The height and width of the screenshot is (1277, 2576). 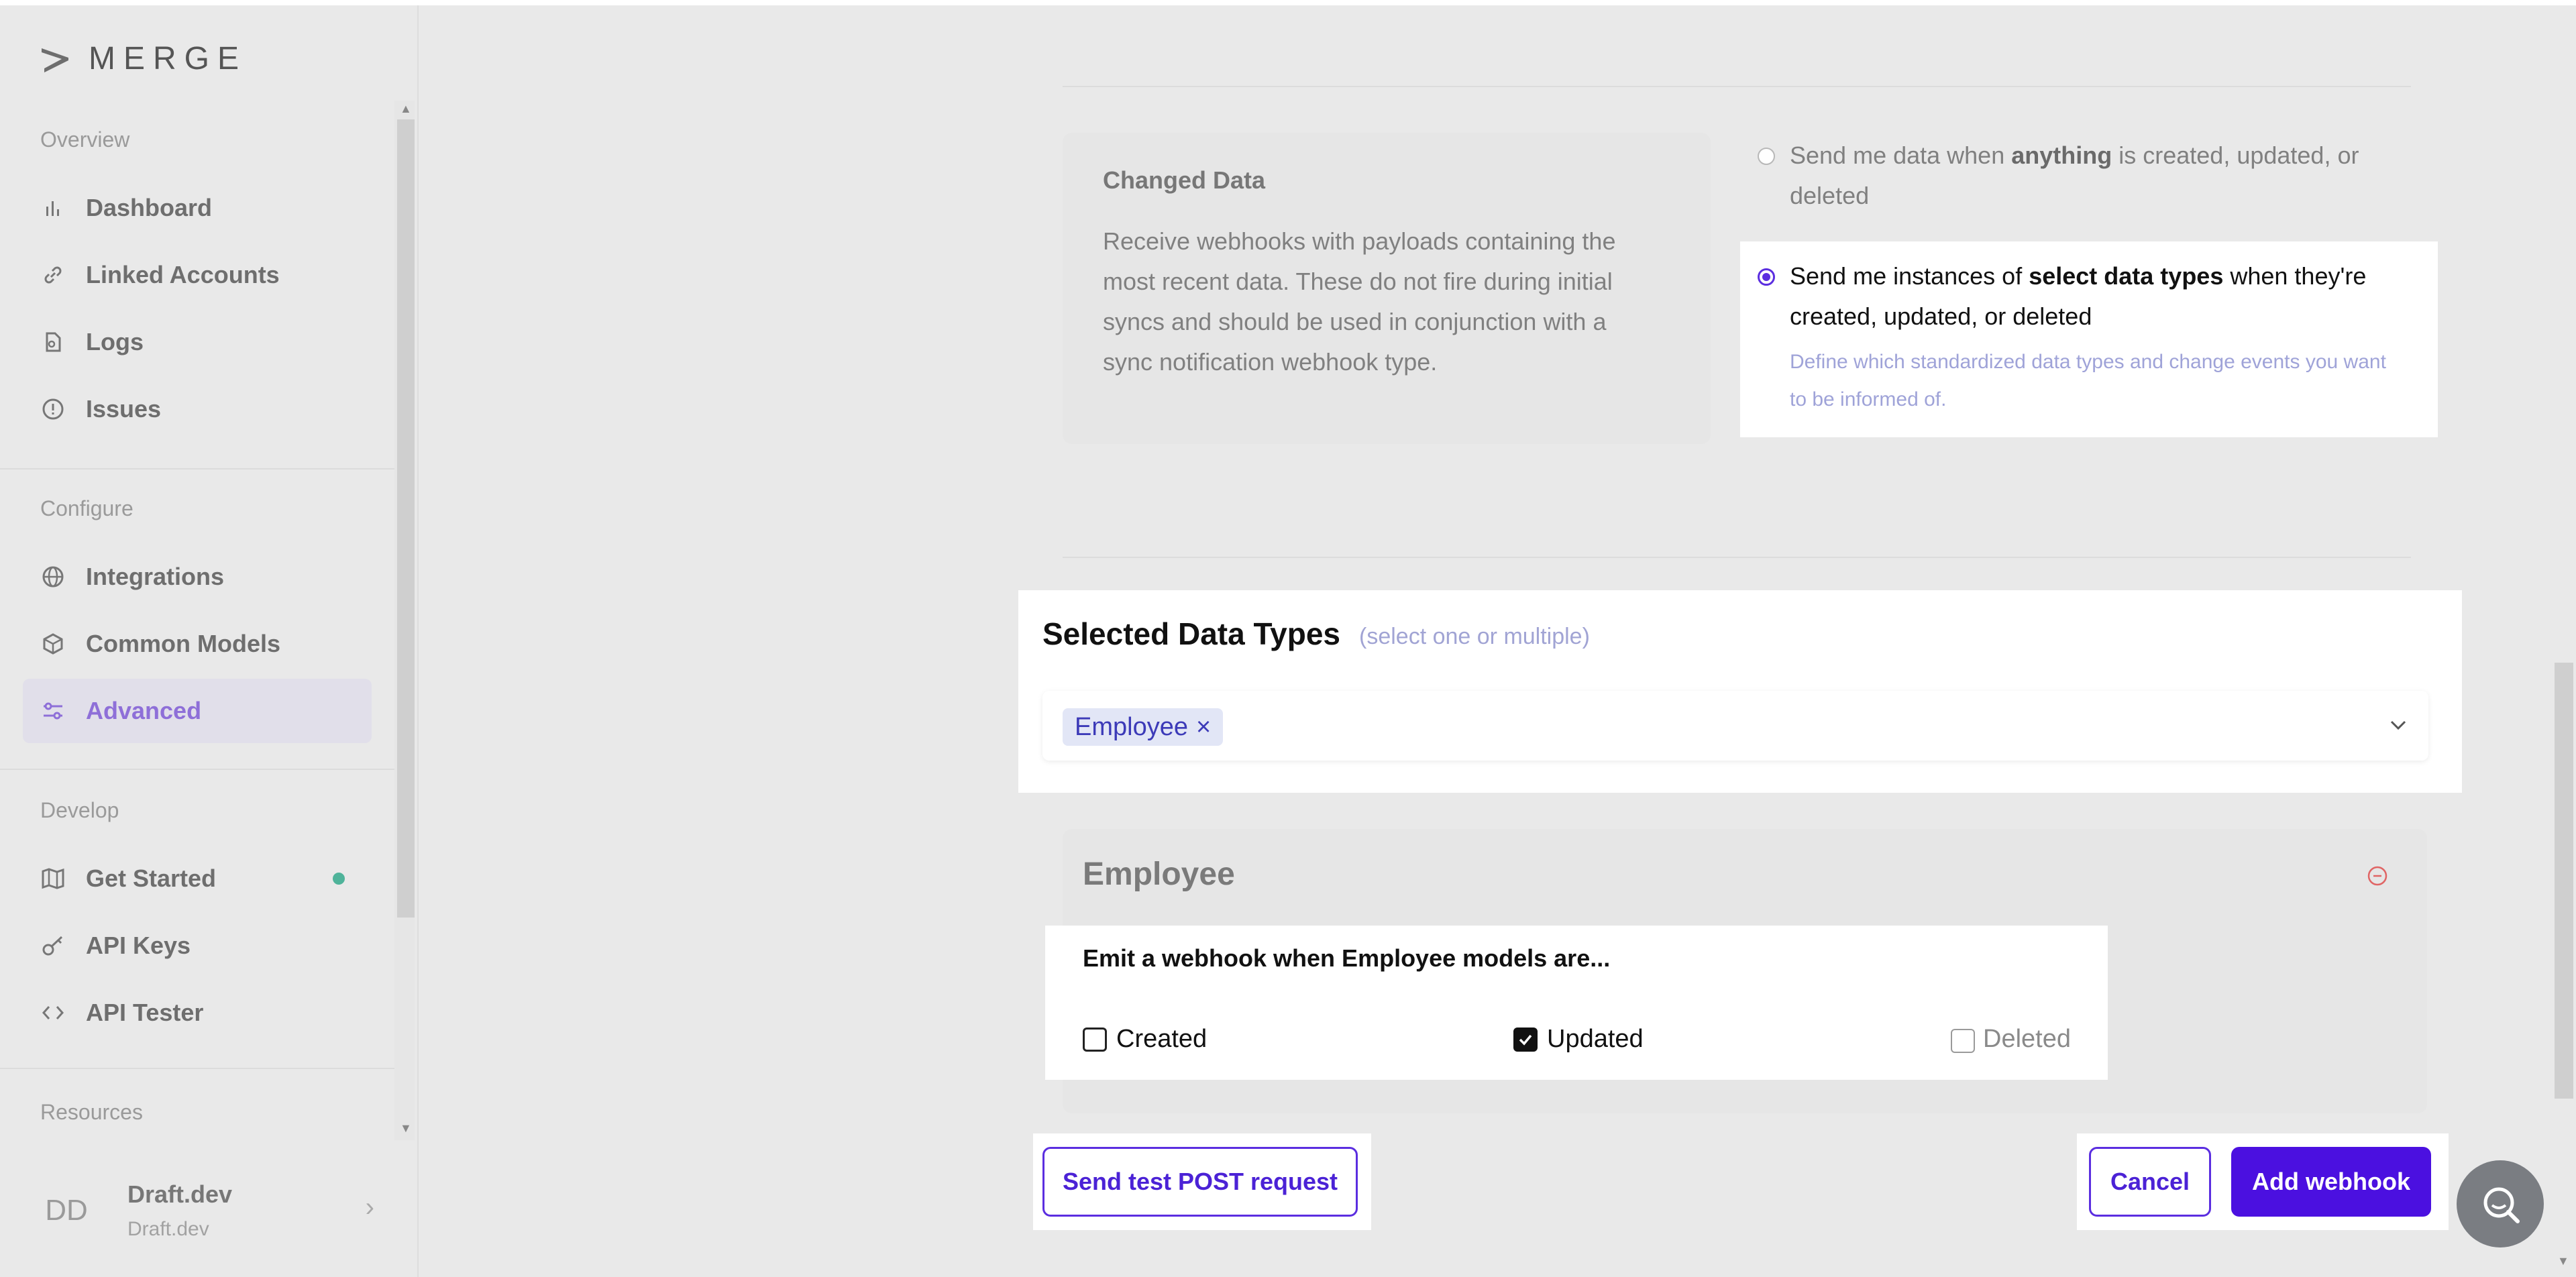 What do you see at coordinates (2564, 881) in the screenshot?
I see `main-scrollbar-thumb` at bounding box center [2564, 881].